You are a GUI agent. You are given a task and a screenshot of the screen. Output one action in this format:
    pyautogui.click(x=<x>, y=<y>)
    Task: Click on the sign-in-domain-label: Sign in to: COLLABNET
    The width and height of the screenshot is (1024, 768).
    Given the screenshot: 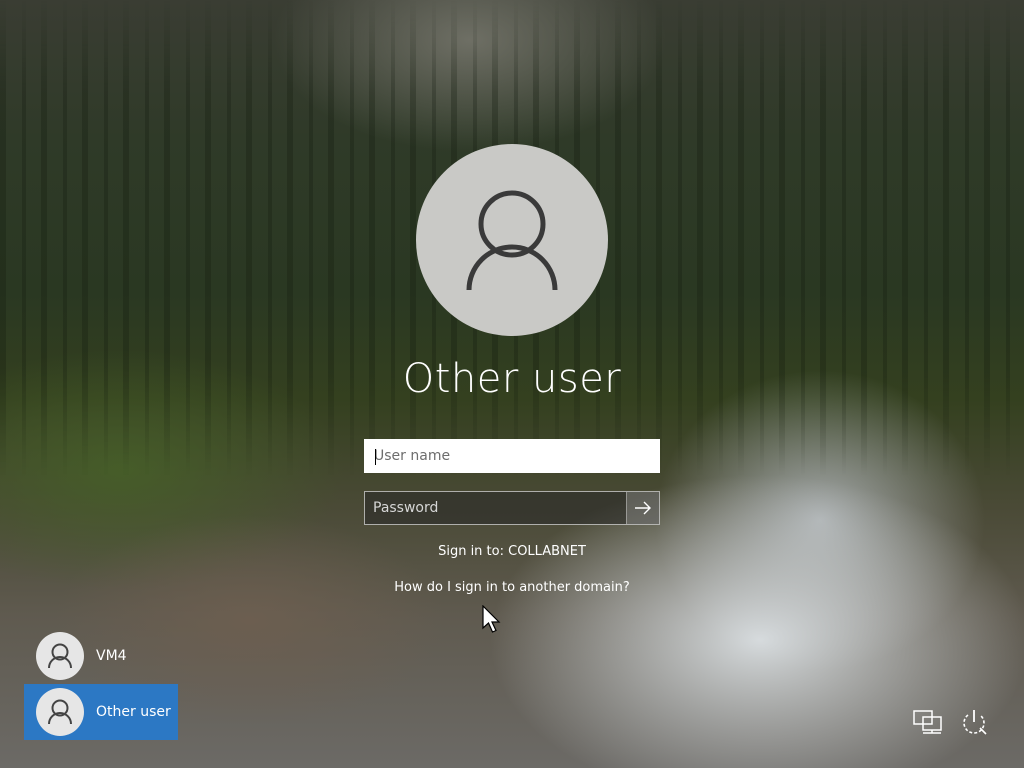 What is the action you would take?
    pyautogui.click(x=512, y=551)
    